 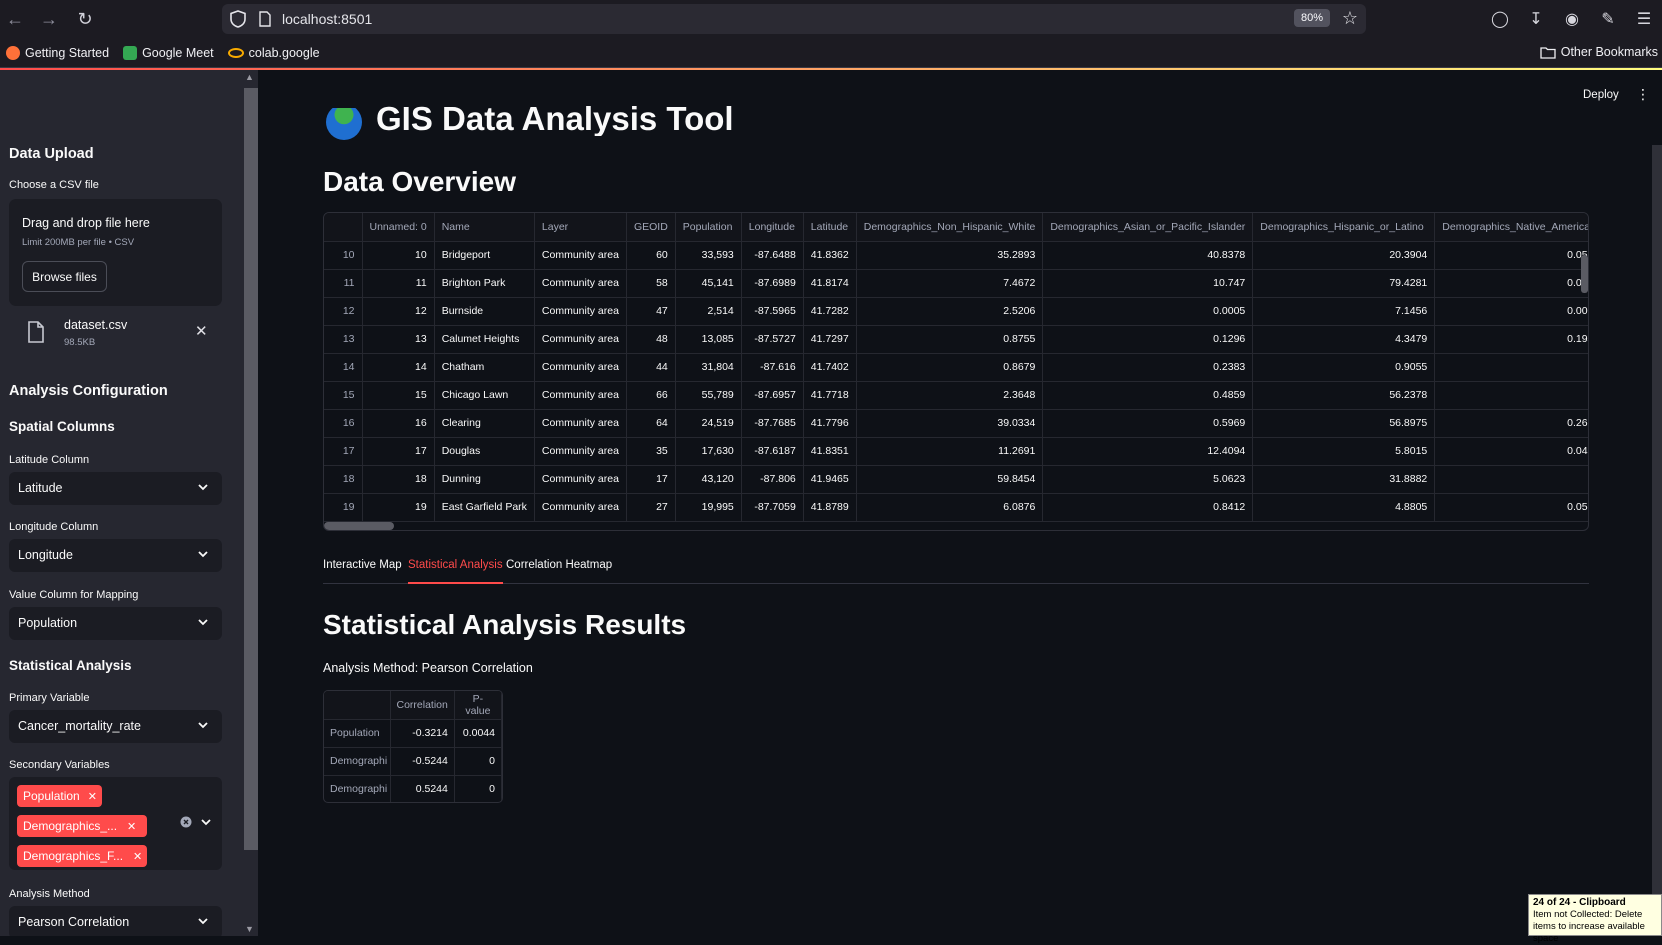 What do you see at coordinates (830, 367) in the screenshot?
I see `table-cell: 41.7402` at bounding box center [830, 367].